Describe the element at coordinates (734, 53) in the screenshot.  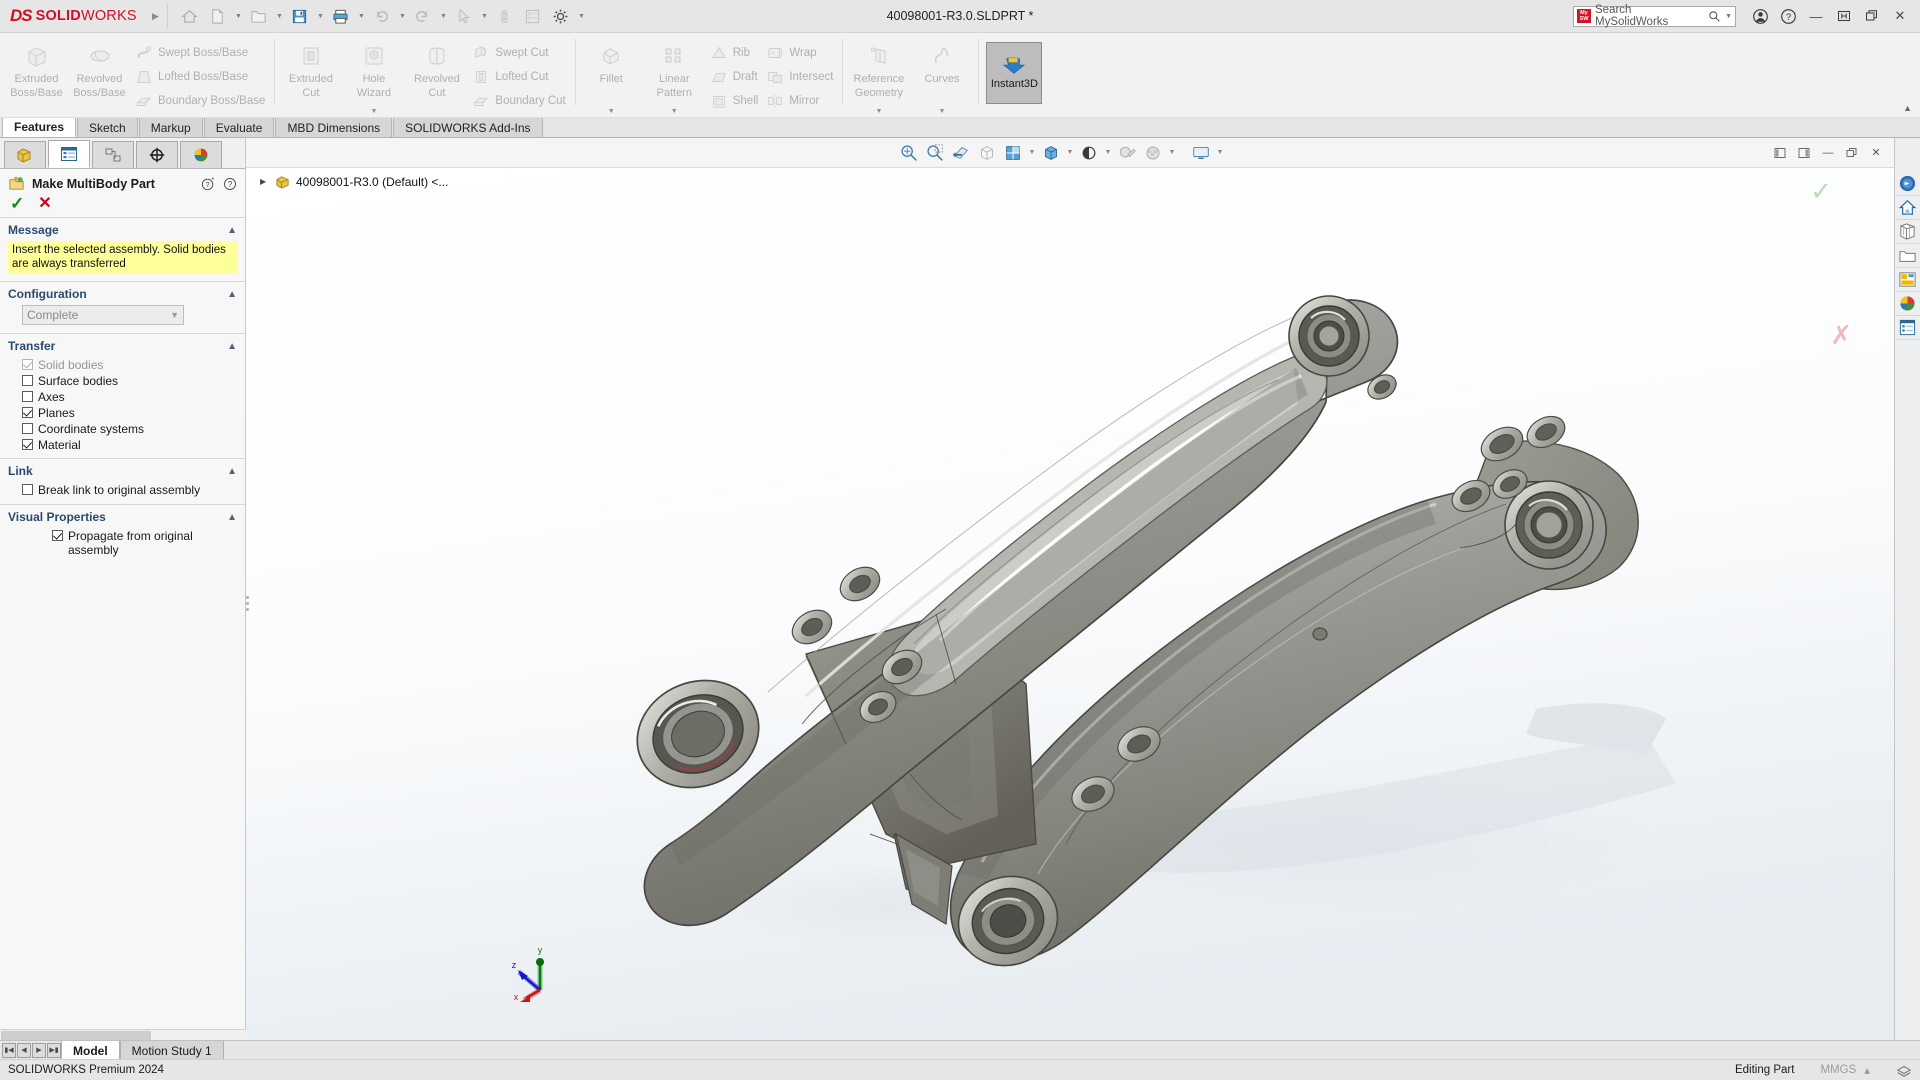
I see `rib-button: Rib` at that location.